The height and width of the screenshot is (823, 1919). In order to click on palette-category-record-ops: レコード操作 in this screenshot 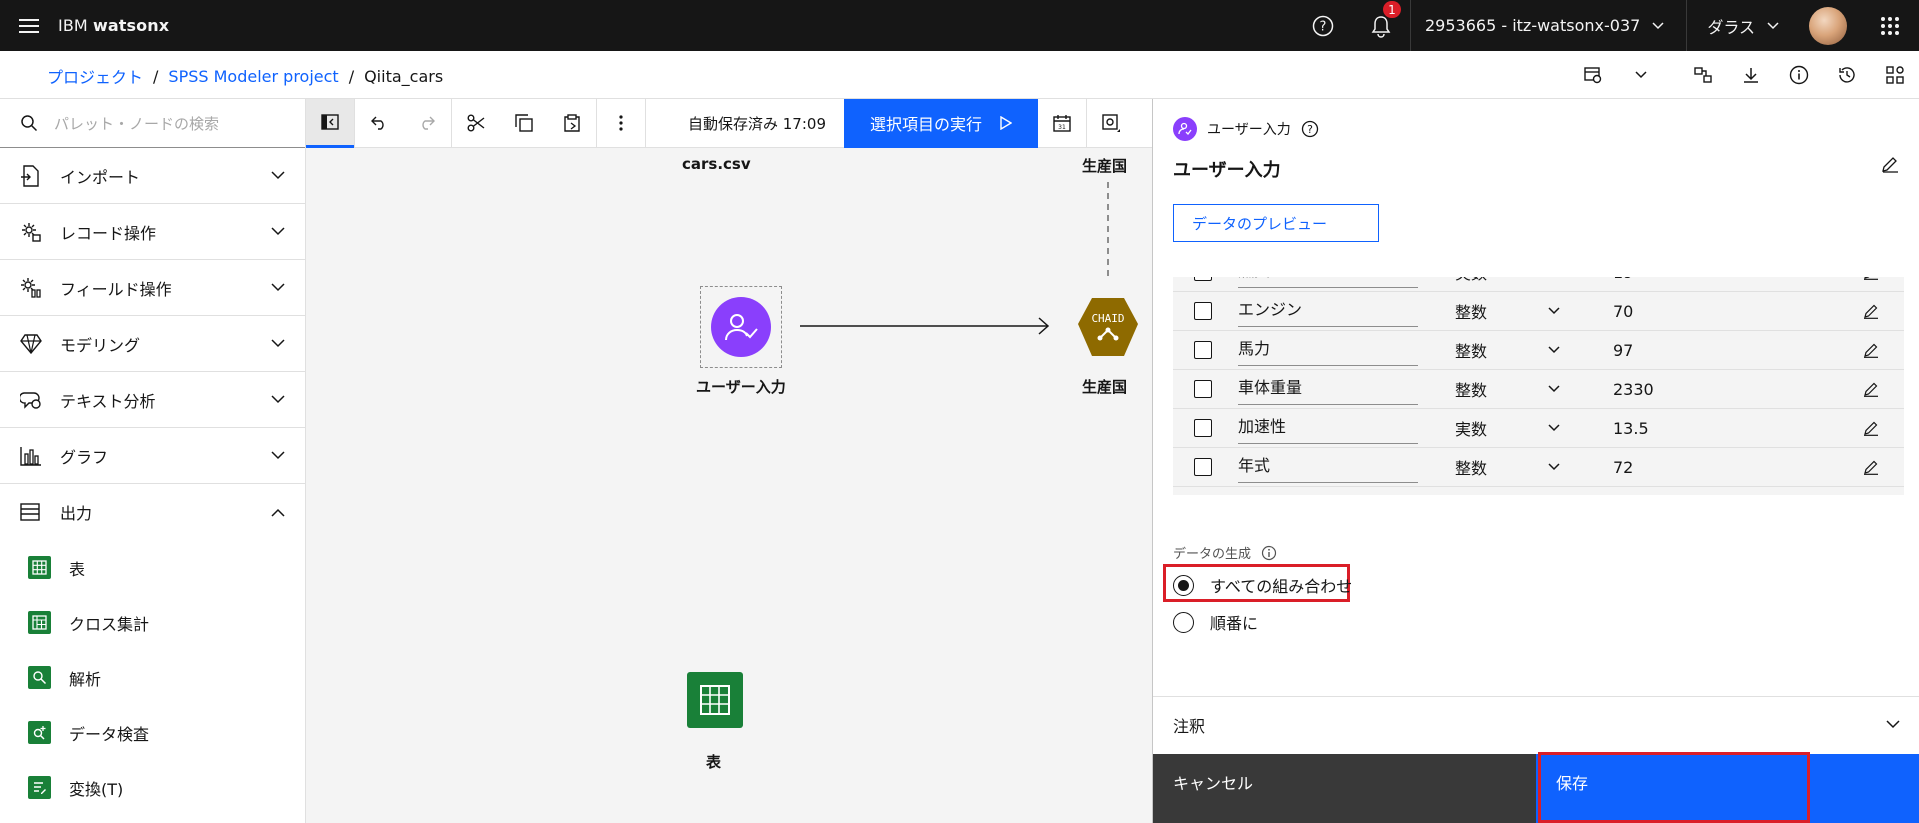, I will do `click(152, 232)`.